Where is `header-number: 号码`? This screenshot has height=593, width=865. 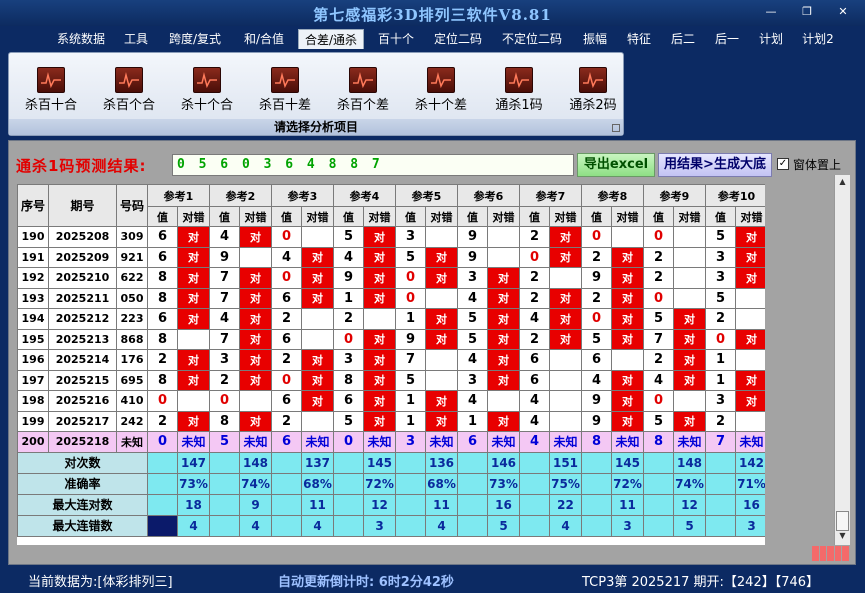 header-number: 号码 is located at coordinates (132, 205).